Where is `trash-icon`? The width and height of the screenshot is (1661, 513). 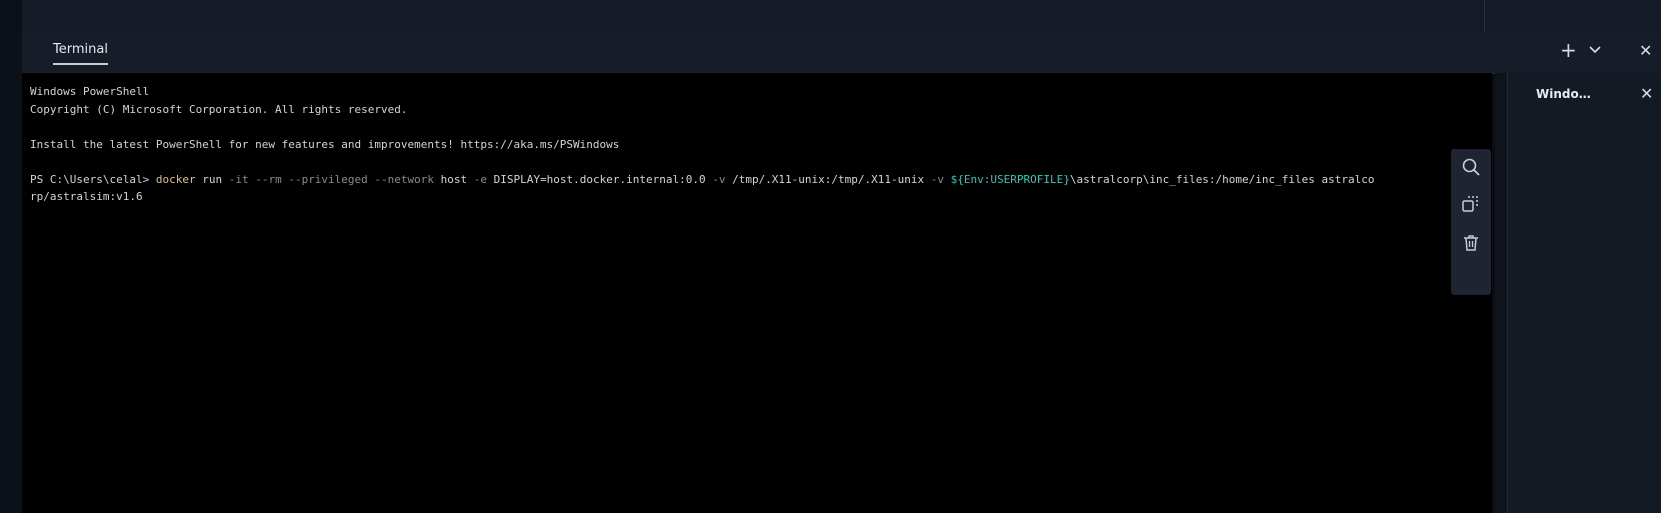 trash-icon is located at coordinates (1471, 243).